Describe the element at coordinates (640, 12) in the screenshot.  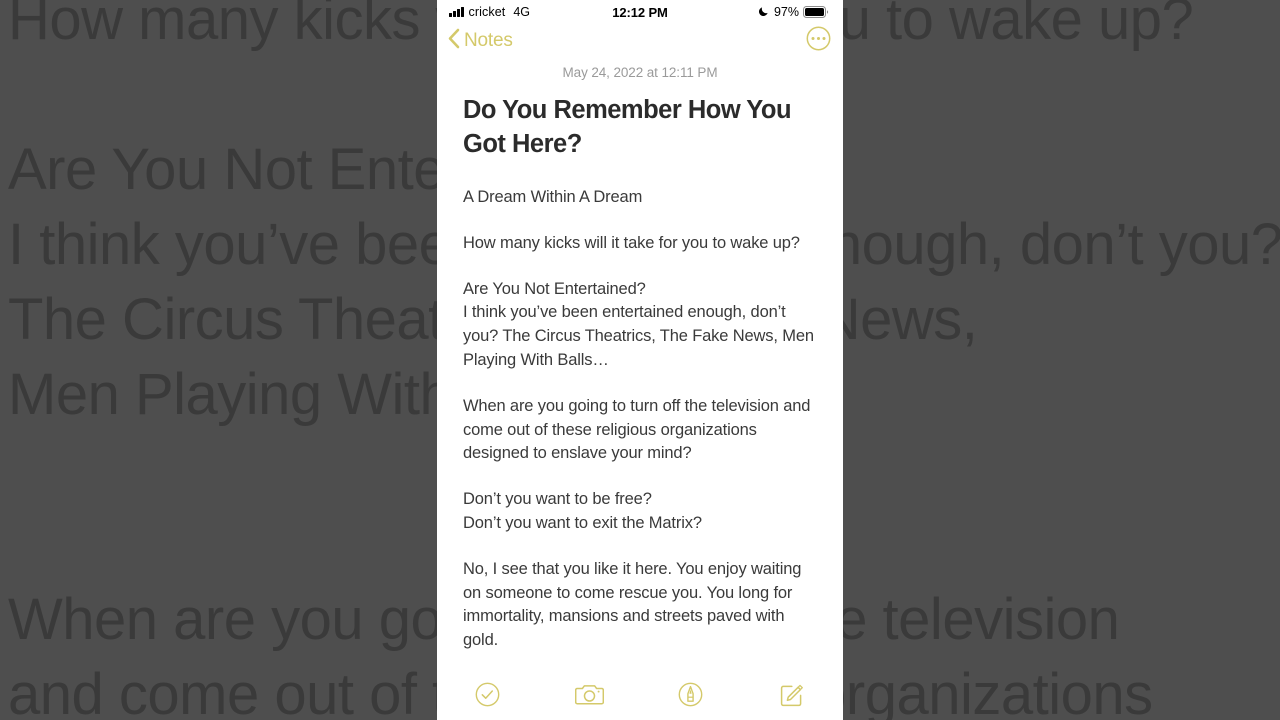
I see `status-bar: cricket 4G 12:12 PM 97%` at that location.